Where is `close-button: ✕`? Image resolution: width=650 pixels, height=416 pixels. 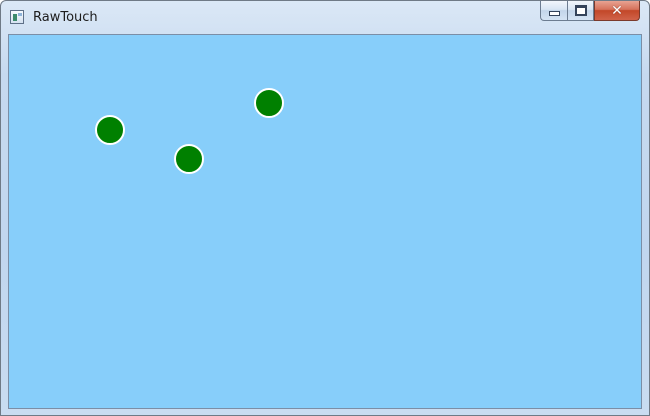
close-button: ✕ is located at coordinates (617, 11).